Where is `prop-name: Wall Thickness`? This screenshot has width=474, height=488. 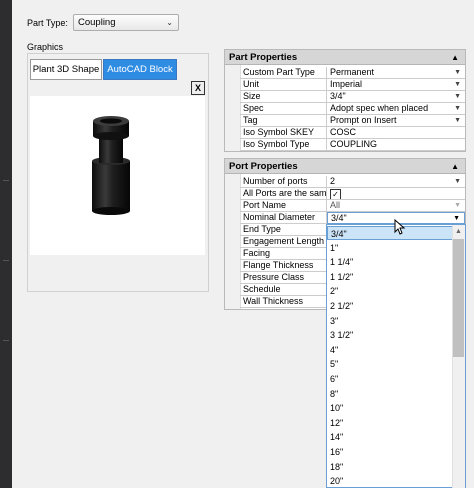
prop-name: Wall Thickness is located at coordinates (283, 302).